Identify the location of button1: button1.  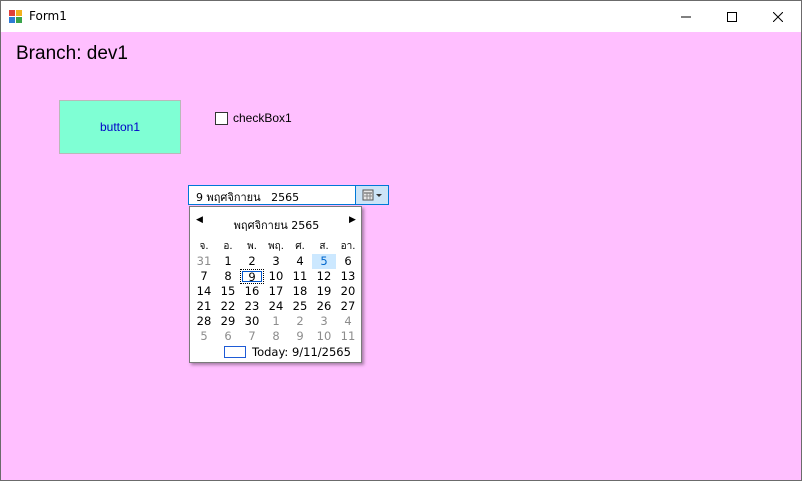
(120, 127).